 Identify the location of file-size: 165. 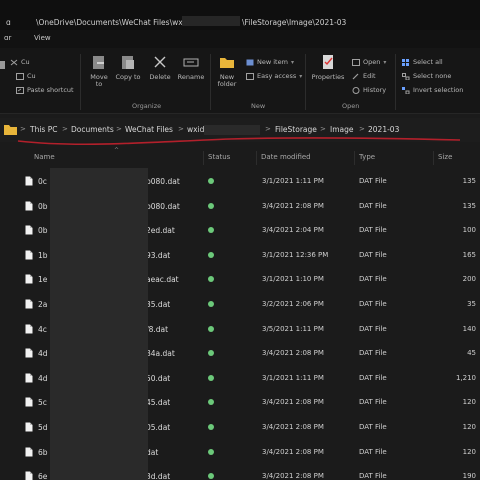
(469, 254).